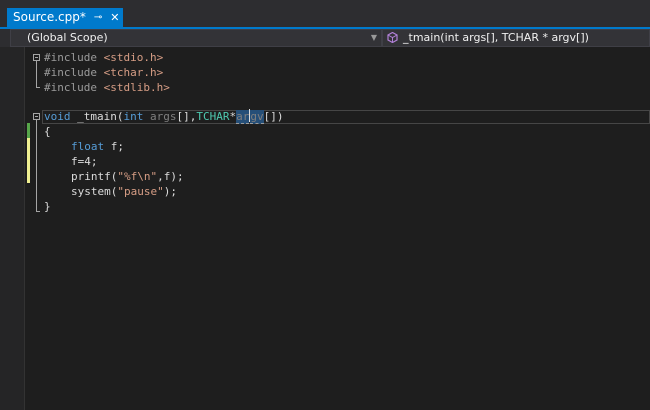  Describe the element at coordinates (94, 176) in the screenshot. I see `printf-call: printf(` at that location.